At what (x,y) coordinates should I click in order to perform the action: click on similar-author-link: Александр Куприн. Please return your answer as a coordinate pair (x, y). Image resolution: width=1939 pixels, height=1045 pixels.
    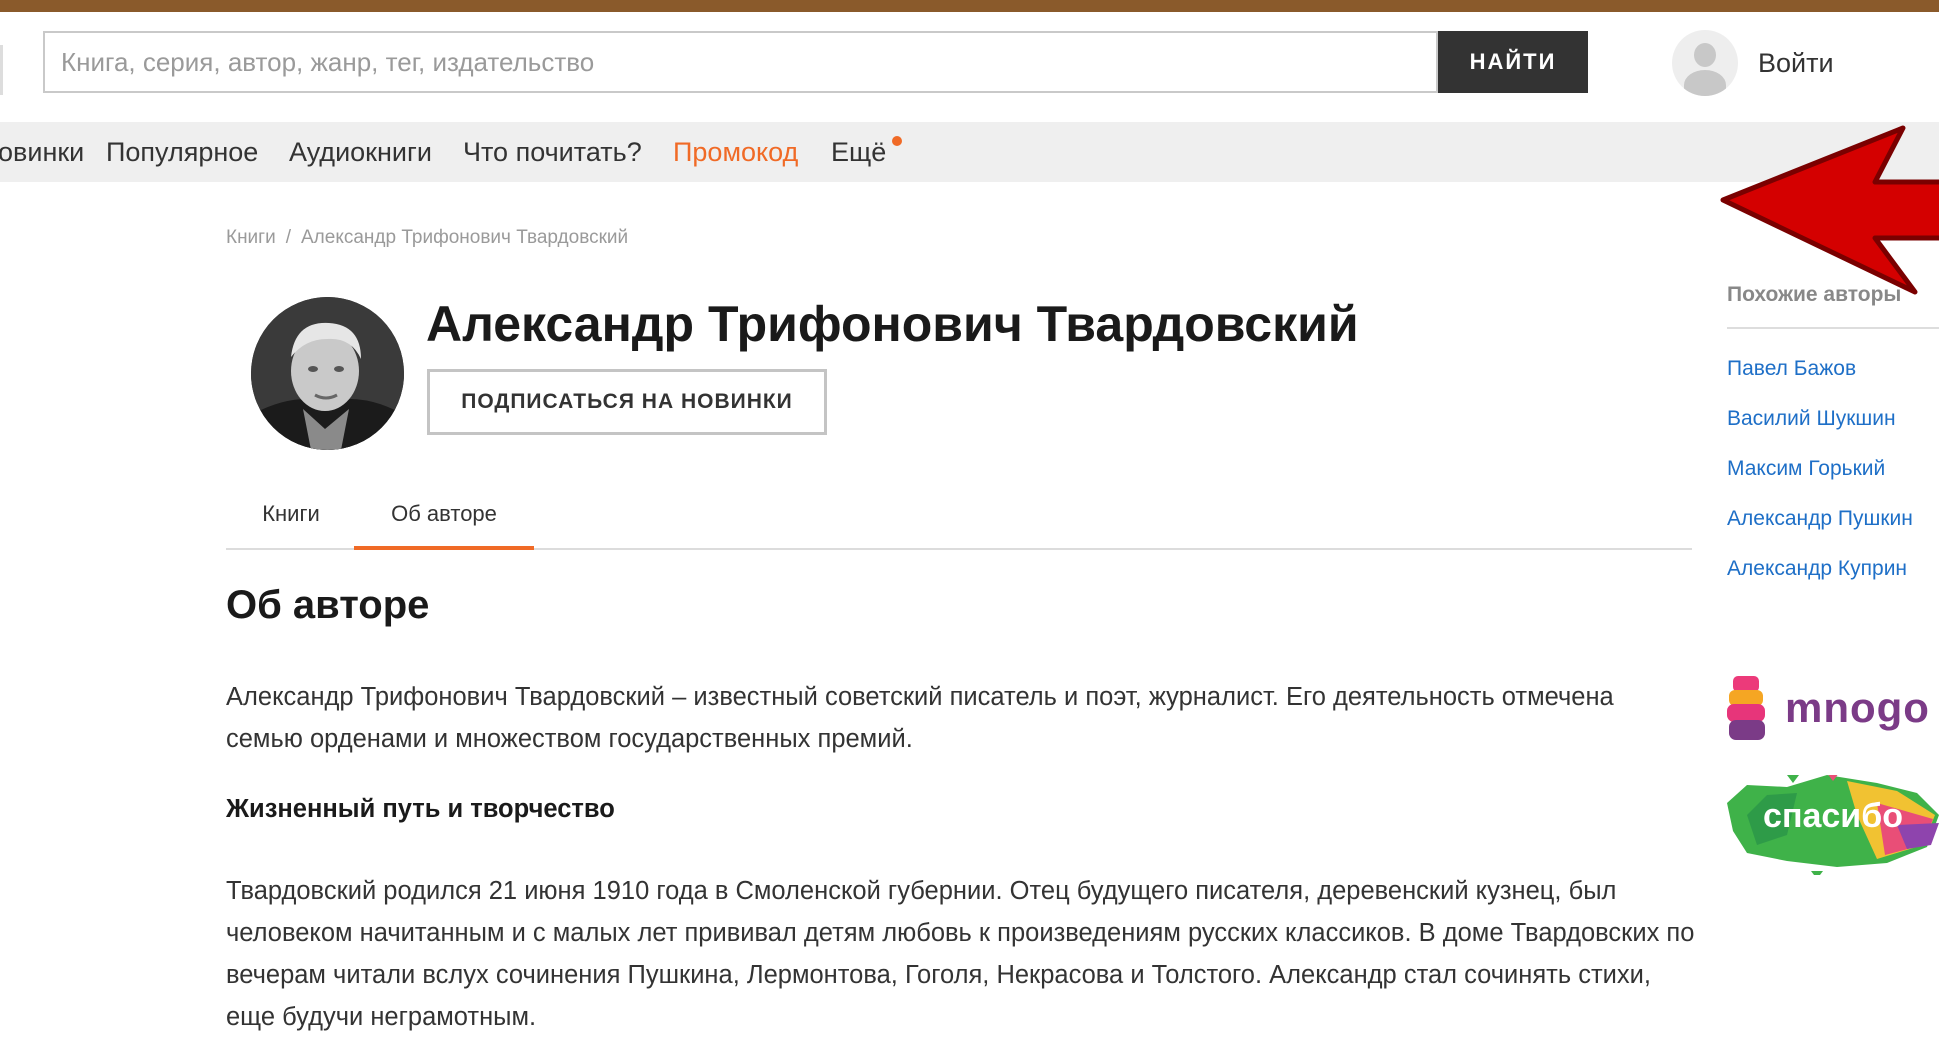
    Looking at the image, I should click on (1817, 569).